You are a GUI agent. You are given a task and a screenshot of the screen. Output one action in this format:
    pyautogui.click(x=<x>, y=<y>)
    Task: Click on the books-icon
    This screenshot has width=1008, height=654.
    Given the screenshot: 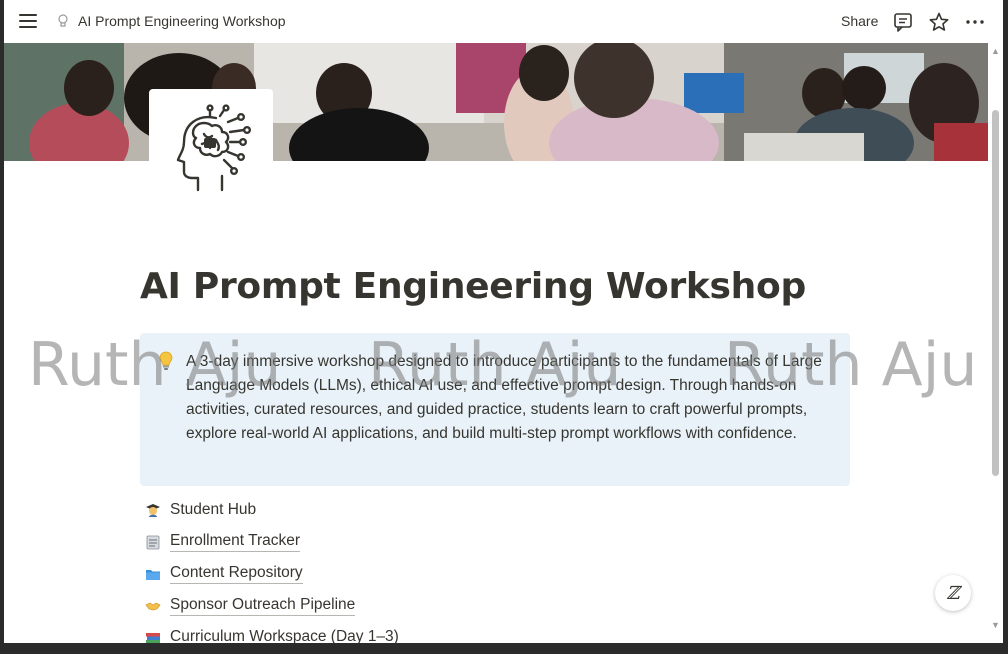 What is the action you would take?
    pyautogui.click(x=153, y=636)
    